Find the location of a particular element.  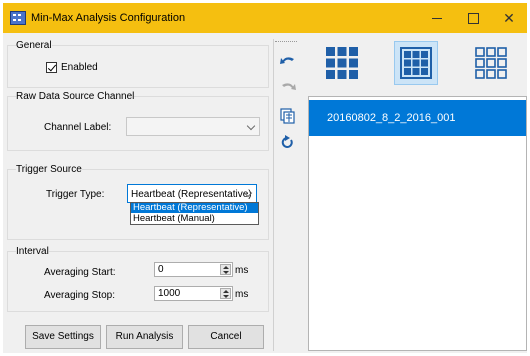

medium-grid-view-icon is located at coordinates (416, 63).